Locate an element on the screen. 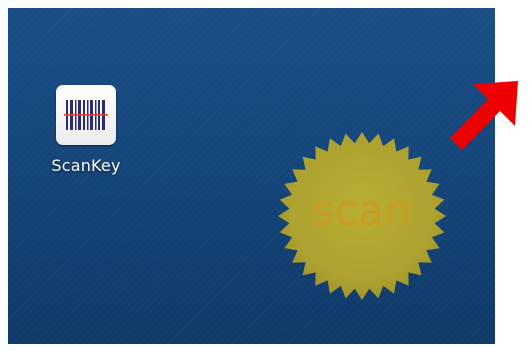  scan-label: scan is located at coordinates (362, 210).